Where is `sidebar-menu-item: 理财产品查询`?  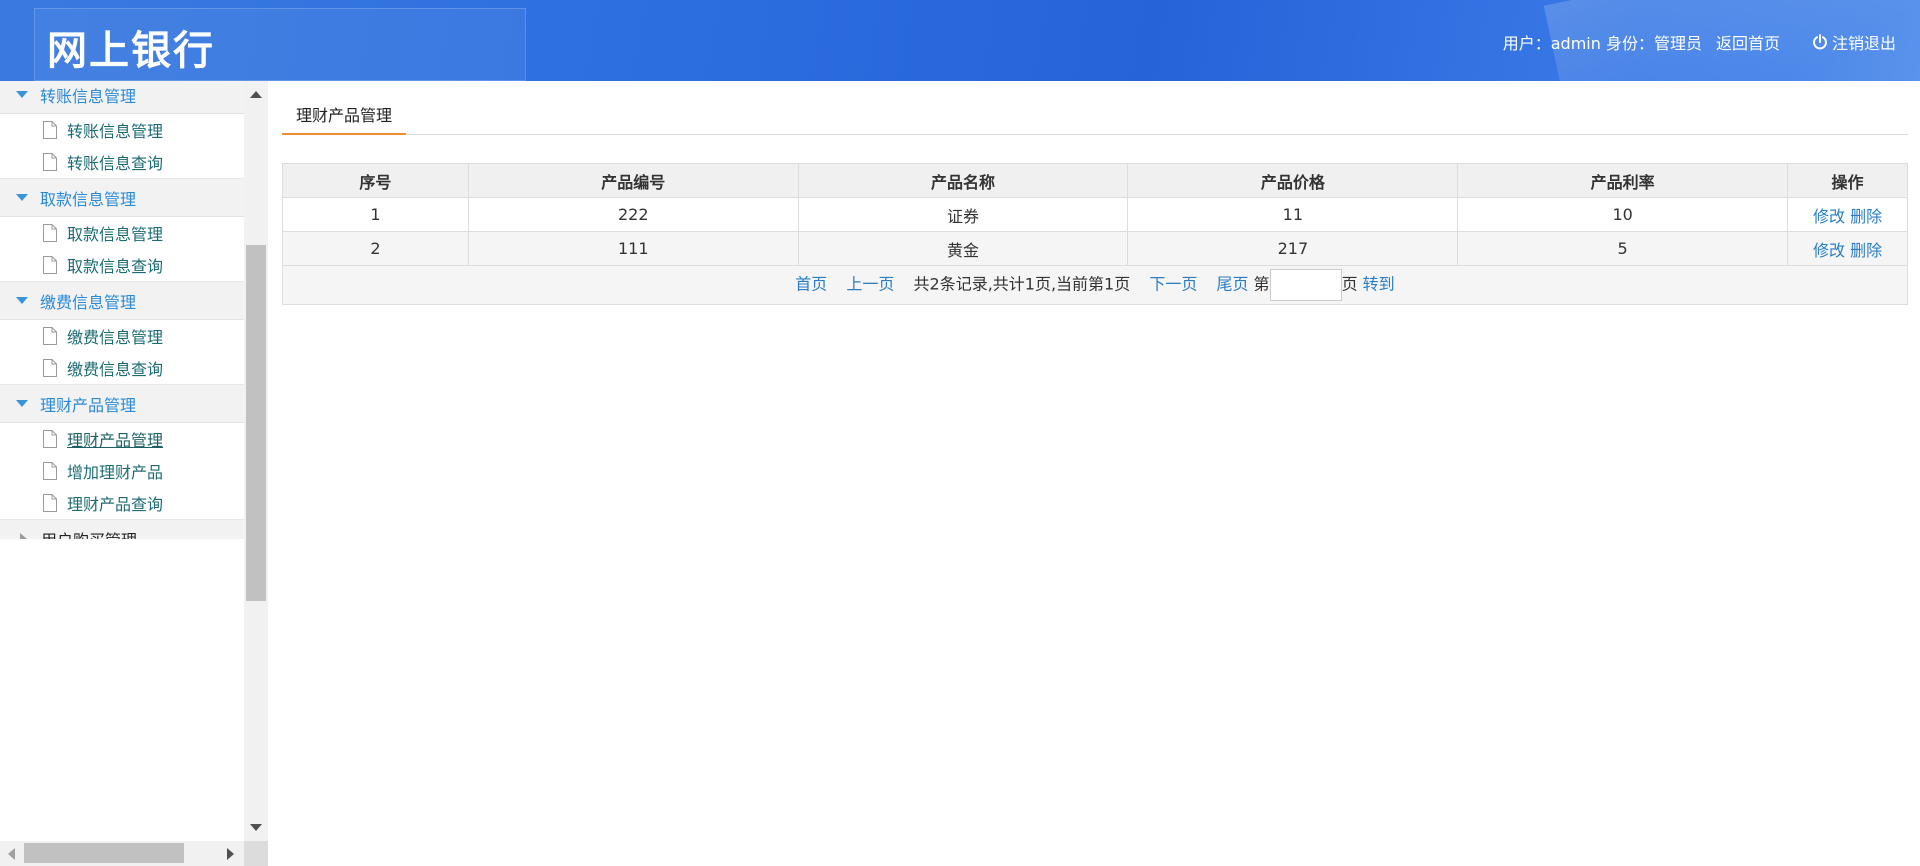
sidebar-menu-item: 理财产品查询 is located at coordinates (122, 503).